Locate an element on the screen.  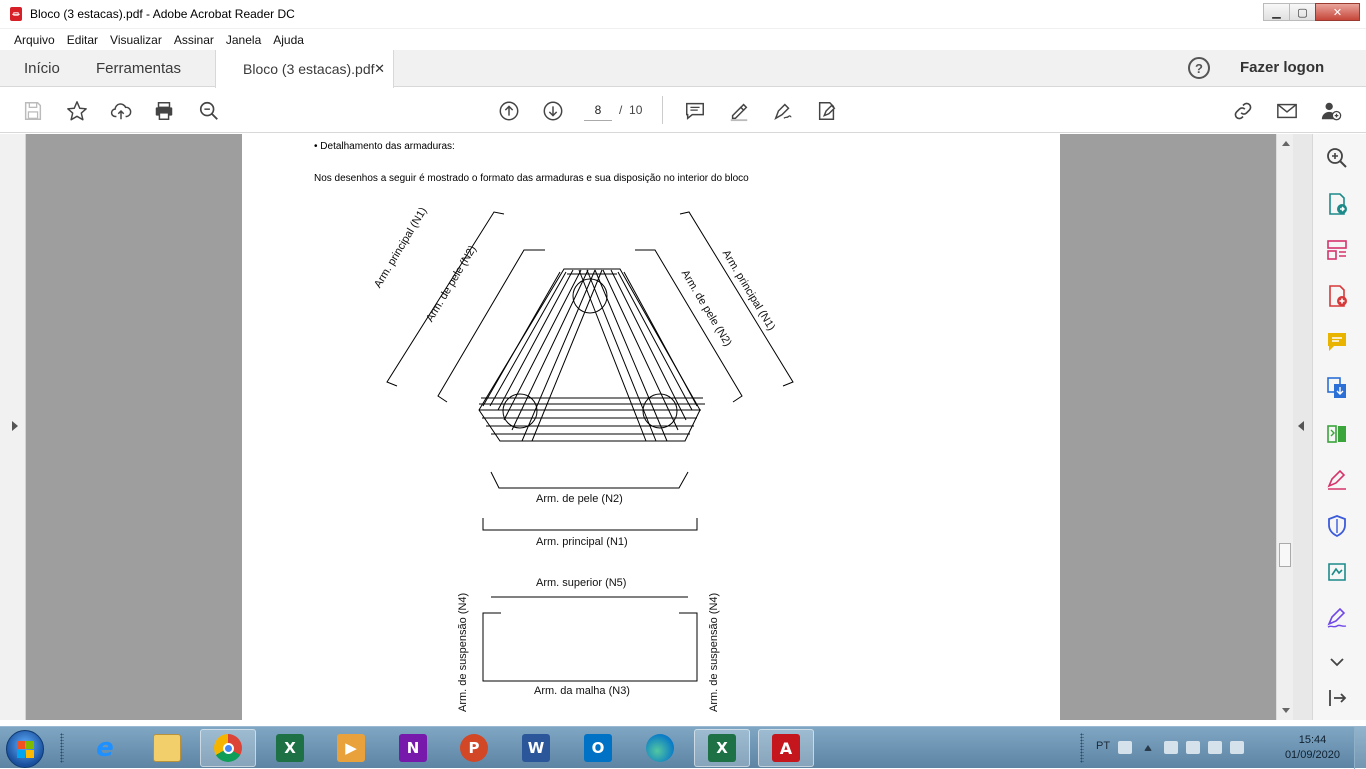
menu-assinar: Assinar is located at coordinates (194, 40).